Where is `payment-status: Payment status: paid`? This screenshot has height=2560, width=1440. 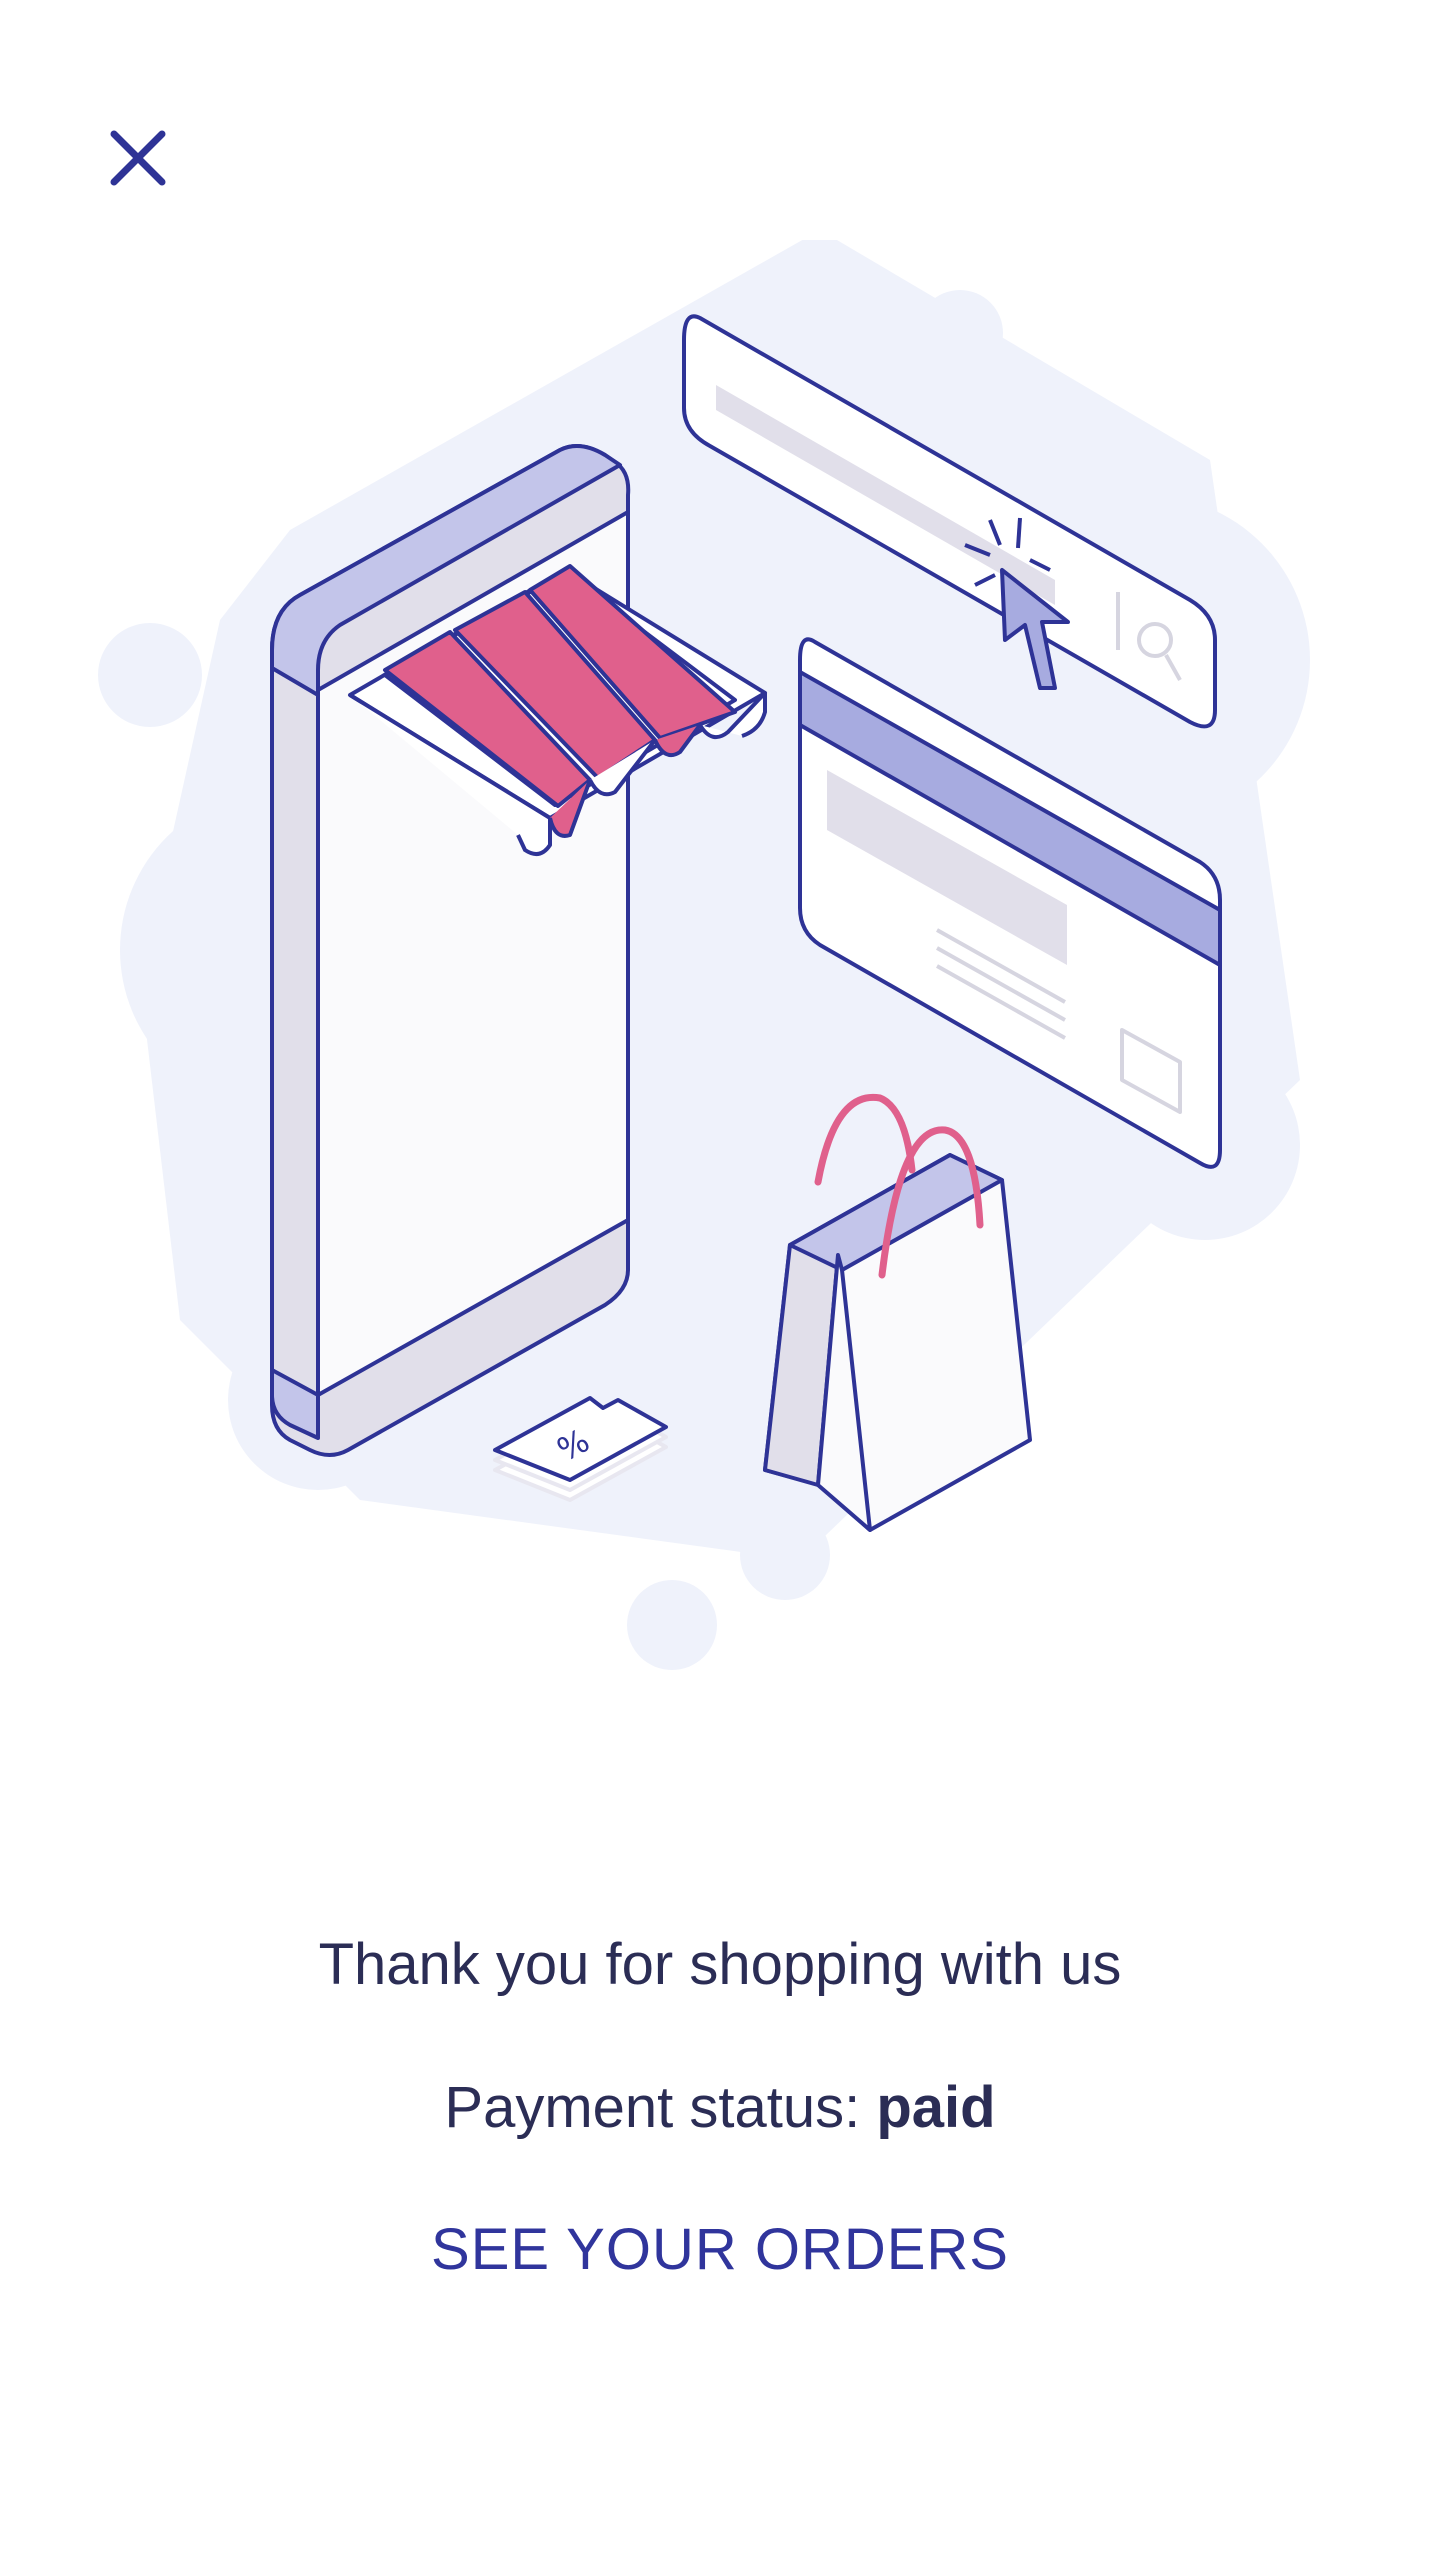 payment-status: Payment status: paid is located at coordinates (720, 2108).